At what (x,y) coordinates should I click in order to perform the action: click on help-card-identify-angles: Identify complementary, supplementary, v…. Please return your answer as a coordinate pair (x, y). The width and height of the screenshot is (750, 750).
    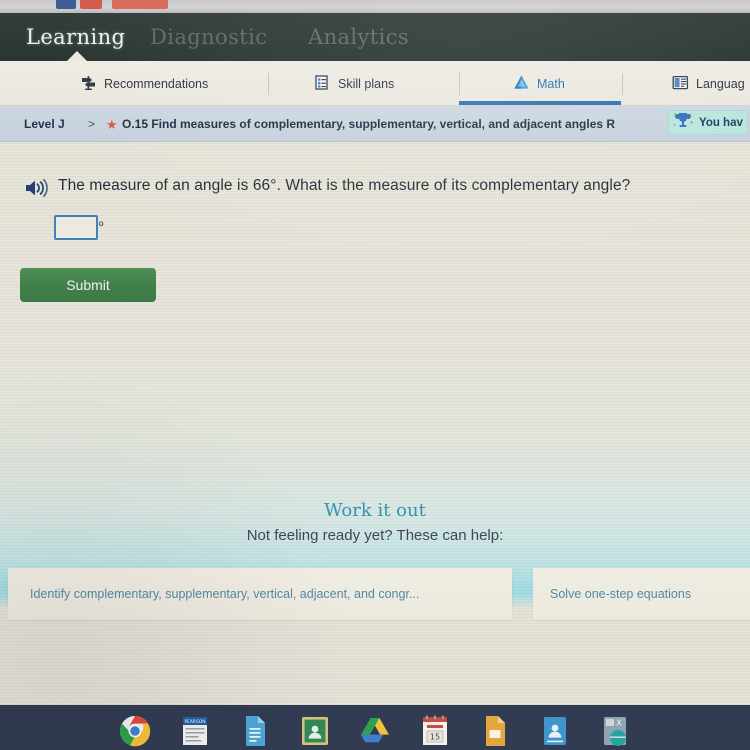
    Looking at the image, I should click on (260, 594).